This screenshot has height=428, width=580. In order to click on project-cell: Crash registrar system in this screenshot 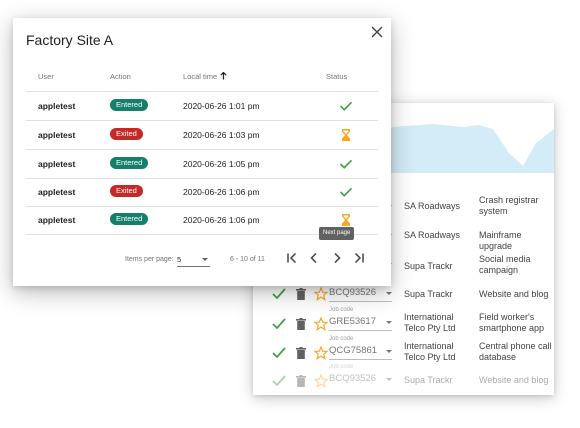, I will do `click(509, 205)`.